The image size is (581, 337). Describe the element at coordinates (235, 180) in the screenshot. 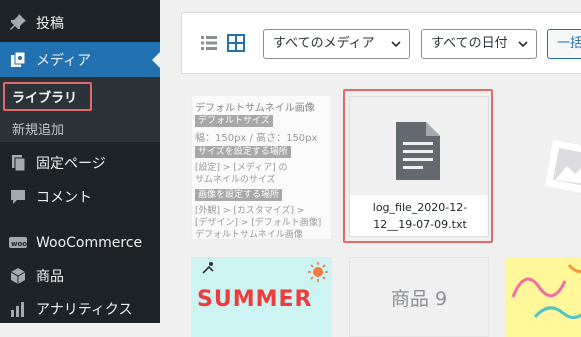

I see `default-thumb-line2b: サムネイルのサイズ` at that location.